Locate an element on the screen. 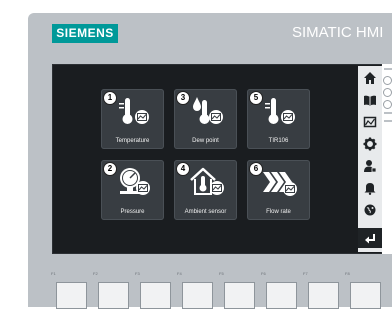 This screenshot has width=392, height=309. nav-trend-button is located at coordinates (370, 122).